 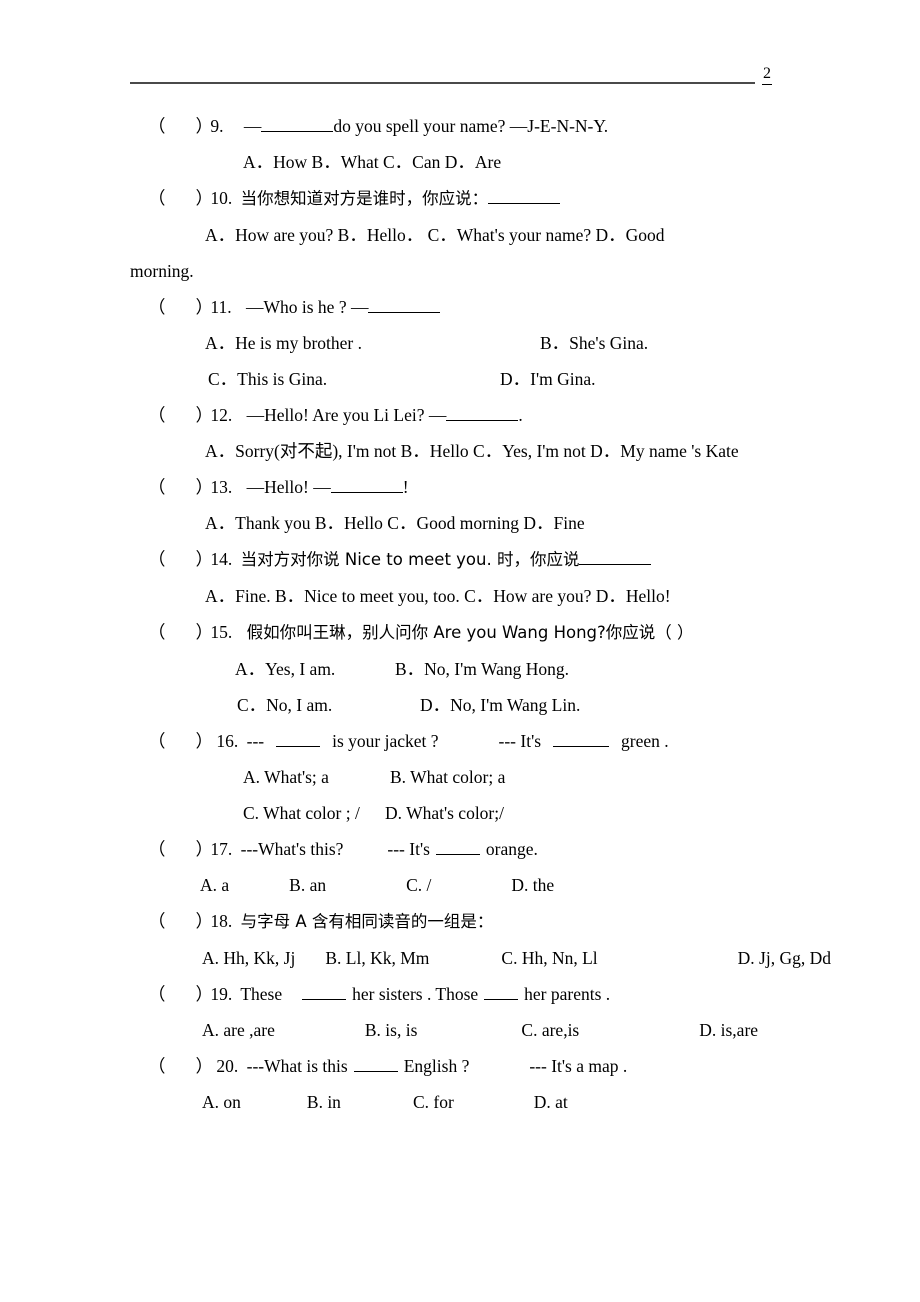 I want to click on question-20-stem-p1: ---What is this, so click(x=297, y=1066).